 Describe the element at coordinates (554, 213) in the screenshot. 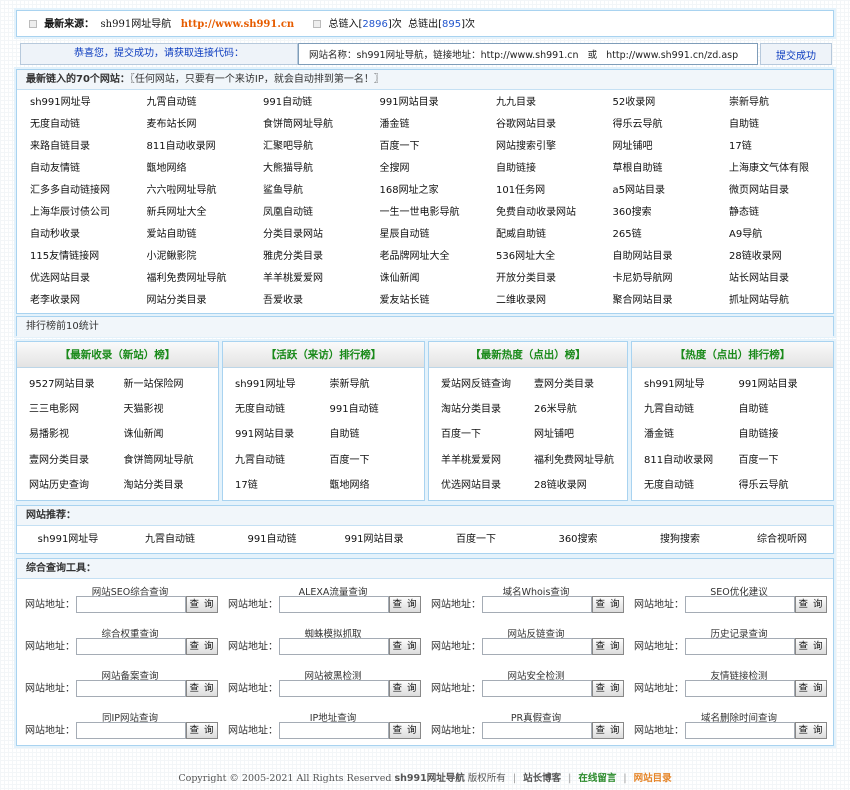

I see `site-link: 免费自动收录网站` at that location.